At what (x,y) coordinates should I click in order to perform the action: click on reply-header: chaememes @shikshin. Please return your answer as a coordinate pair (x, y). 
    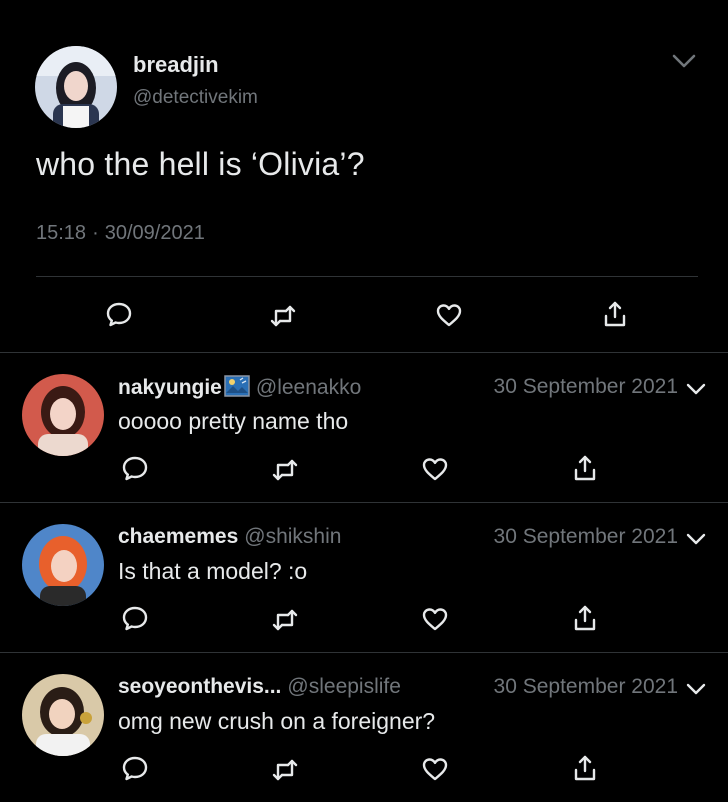
    Looking at the image, I should click on (229, 537).